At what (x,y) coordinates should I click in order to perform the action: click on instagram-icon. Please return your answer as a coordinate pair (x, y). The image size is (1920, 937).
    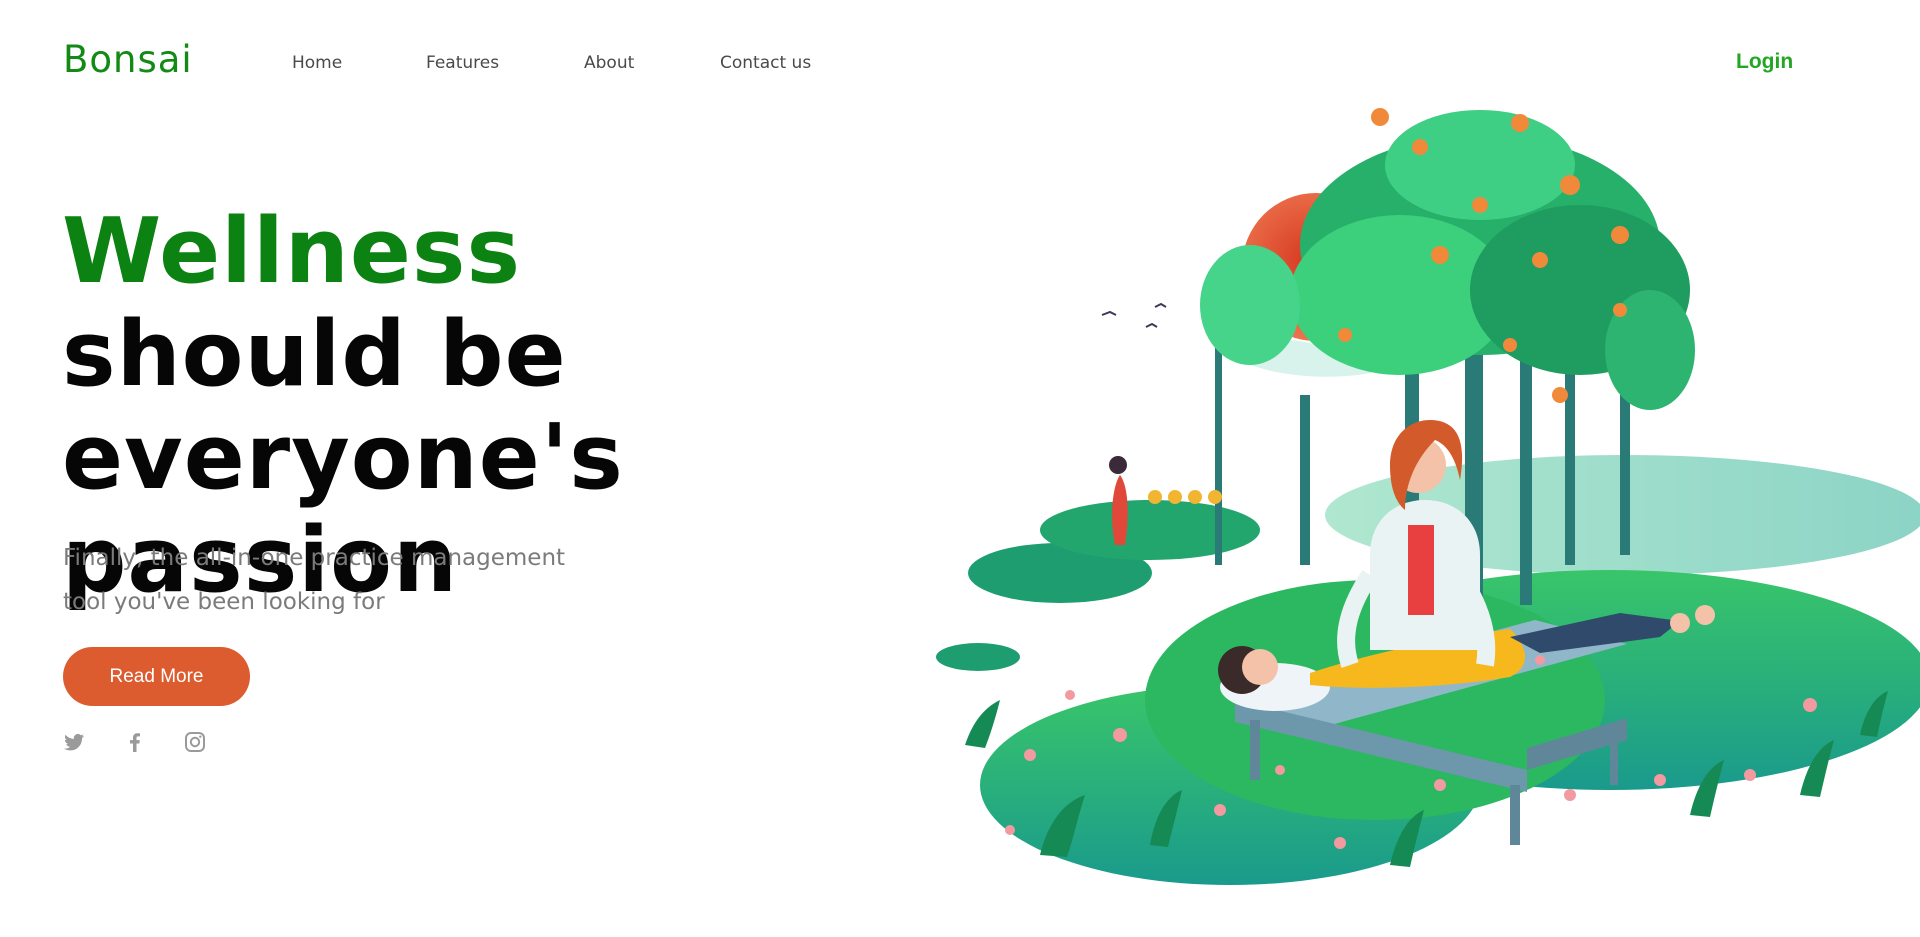
    Looking at the image, I should click on (195, 742).